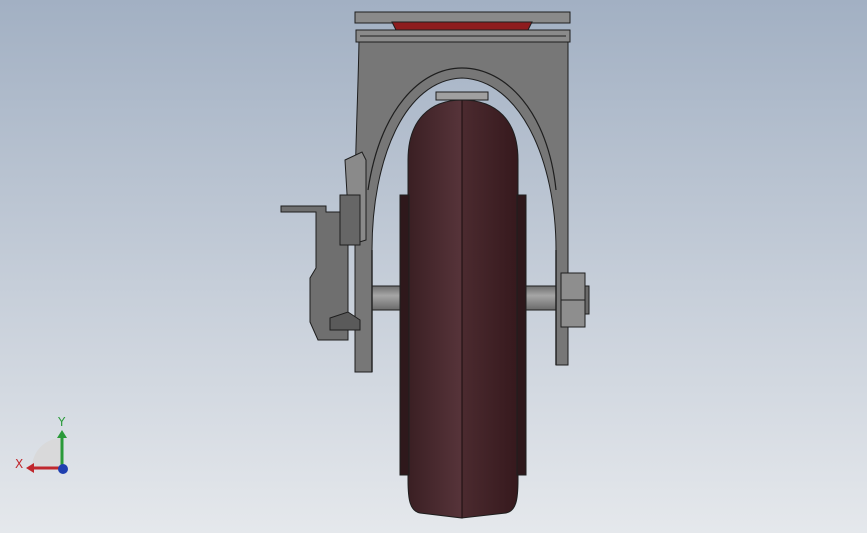 Image resolution: width=867 pixels, height=533 pixels. What do you see at coordinates (462, 26) in the screenshot?
I see `red-washer` at bounding box center [462, 26].